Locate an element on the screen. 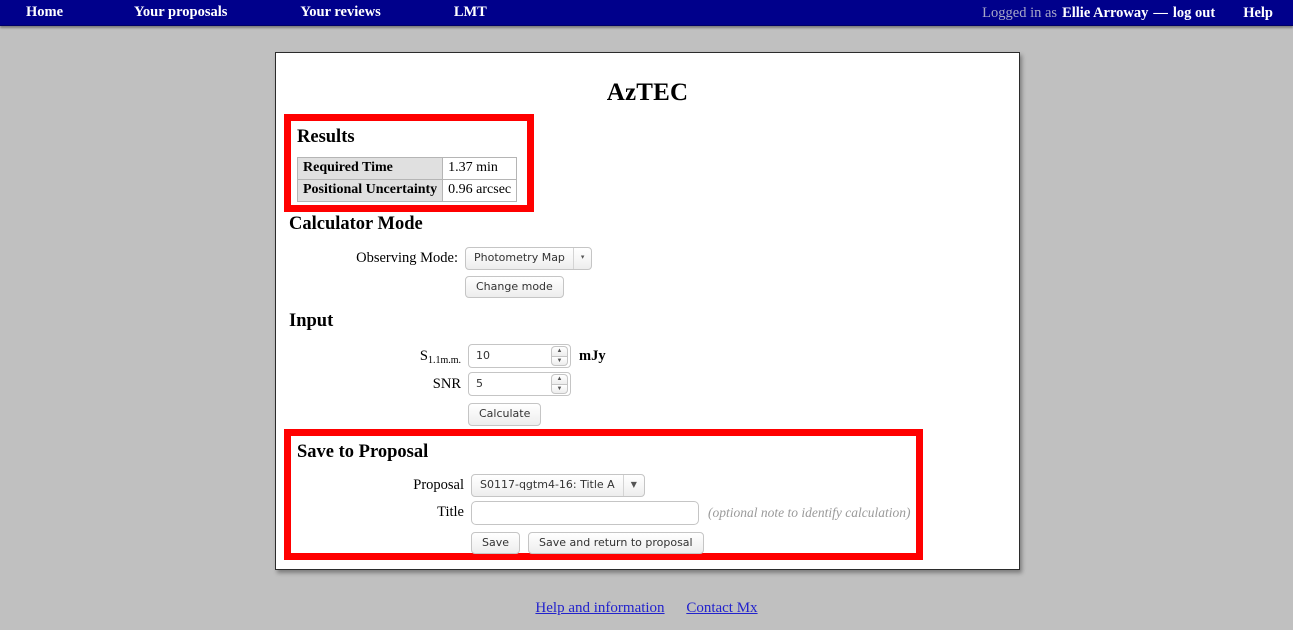 The height and width of the screenshot is (630, 1293). navbar-links: Home Your proposals Your reviews LMT is located at coordinates (243, 12).